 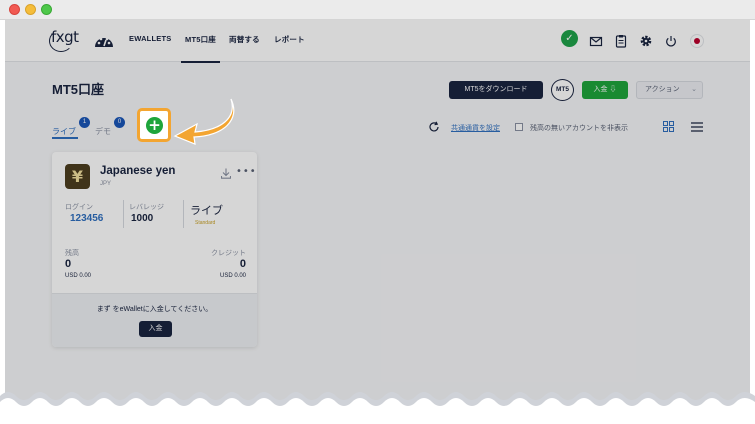 I want to click on refresh-icon, so click(x=434, y=127).